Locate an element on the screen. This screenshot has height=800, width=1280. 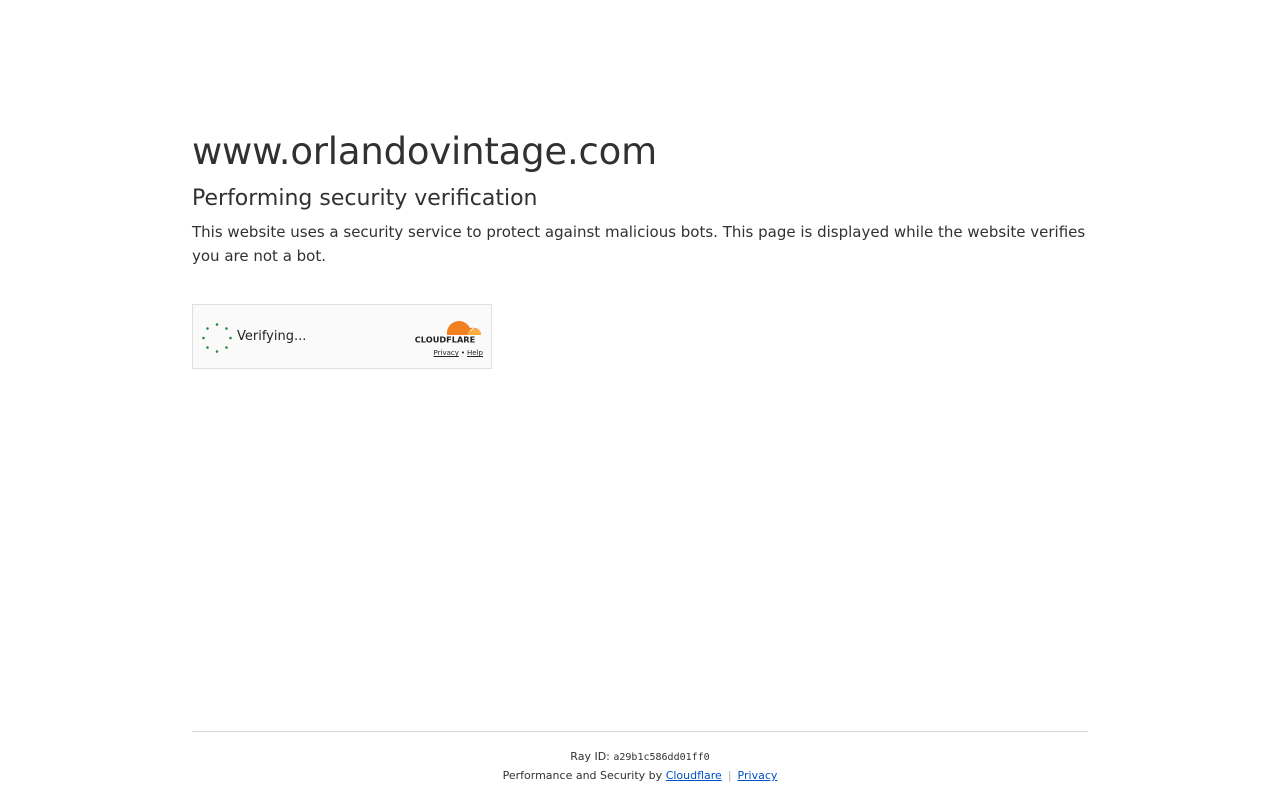
ray-id-value: a29b1c586dd01ff0 is located at coordinates (661, 757).